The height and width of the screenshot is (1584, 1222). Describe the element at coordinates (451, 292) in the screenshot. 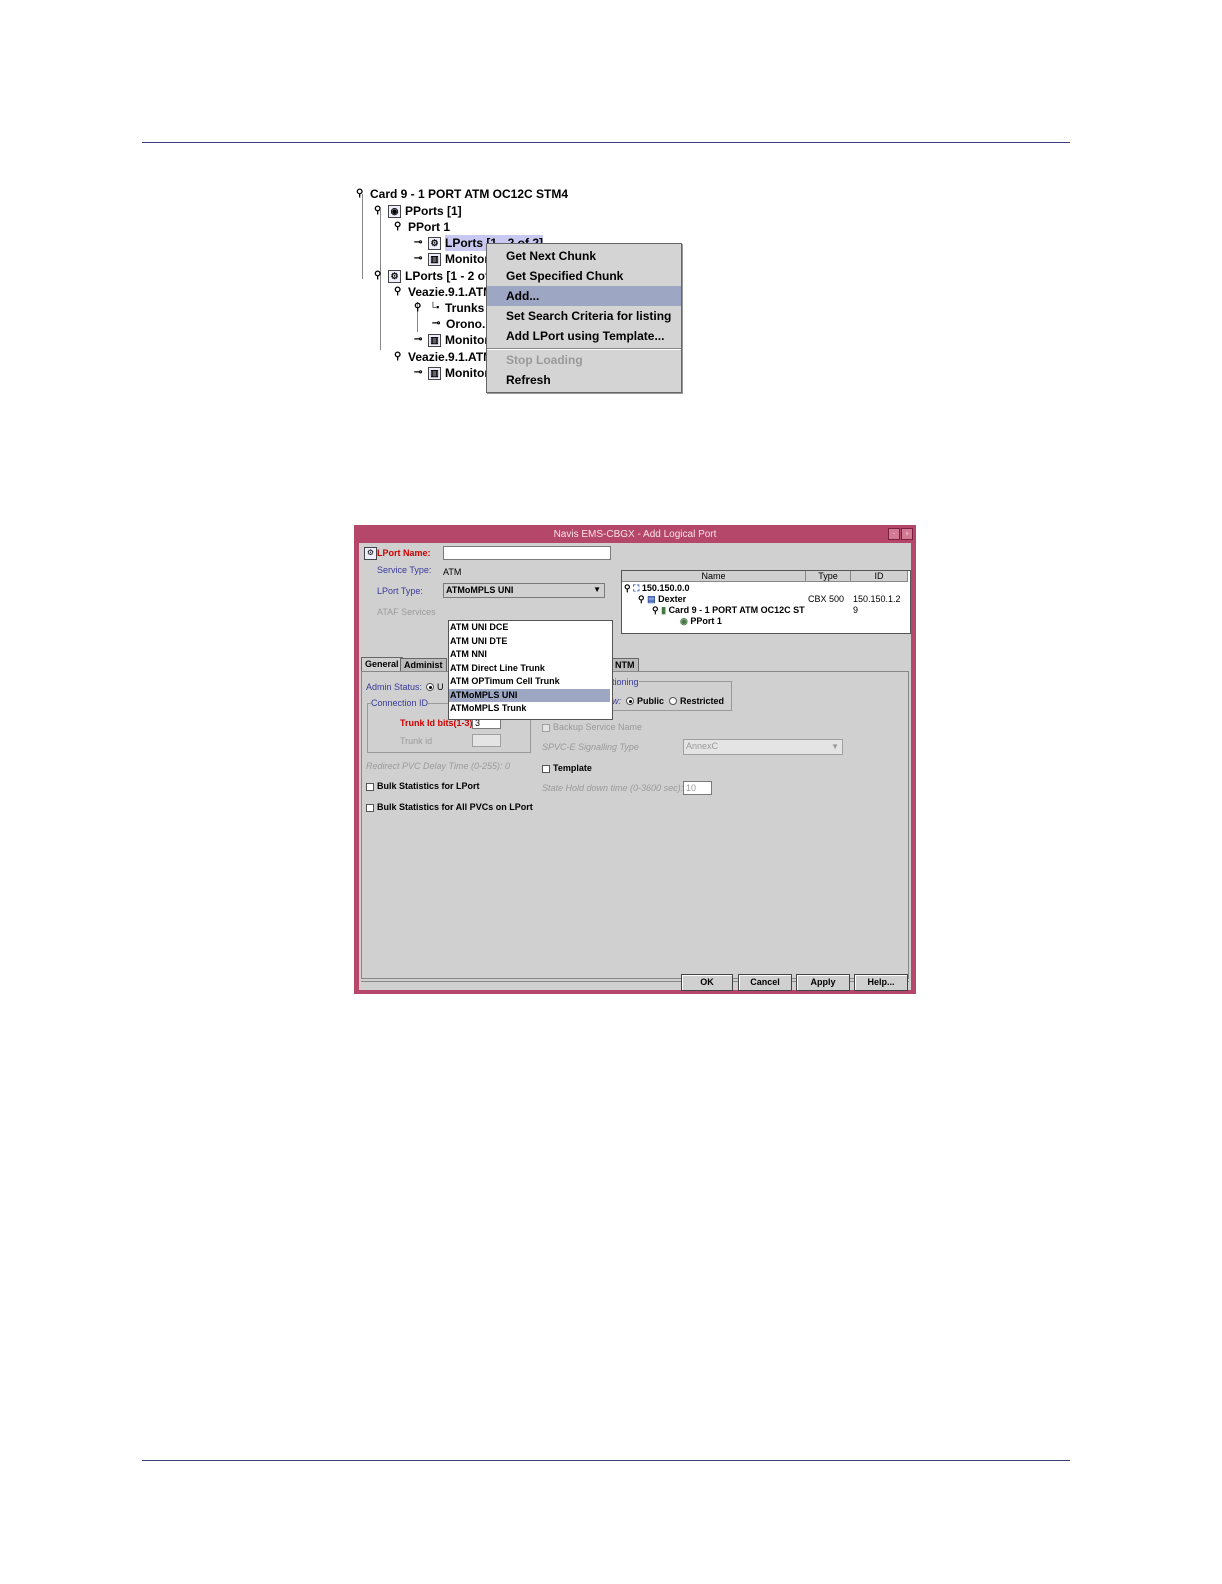

I see `tree-node-label: Veazie.9.1.ATM` at that location.